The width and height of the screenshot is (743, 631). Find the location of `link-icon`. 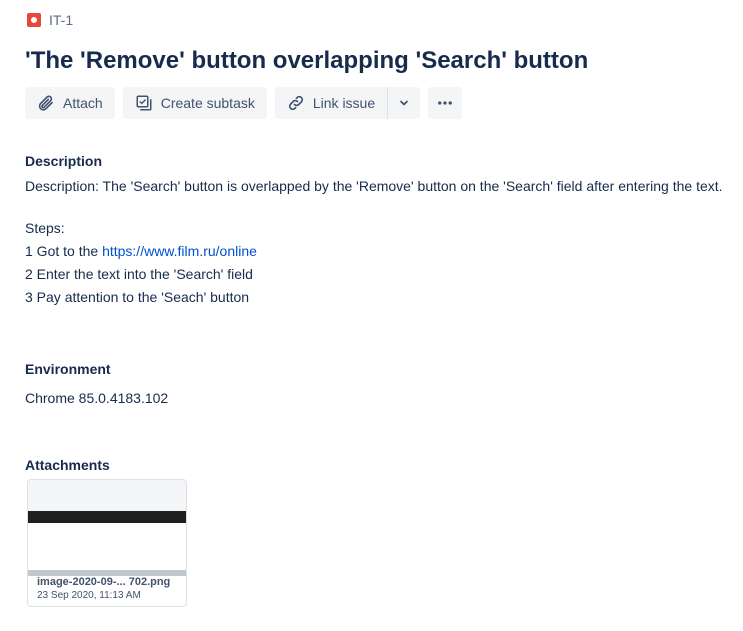

link-icon is located at coordinates (295, 103).